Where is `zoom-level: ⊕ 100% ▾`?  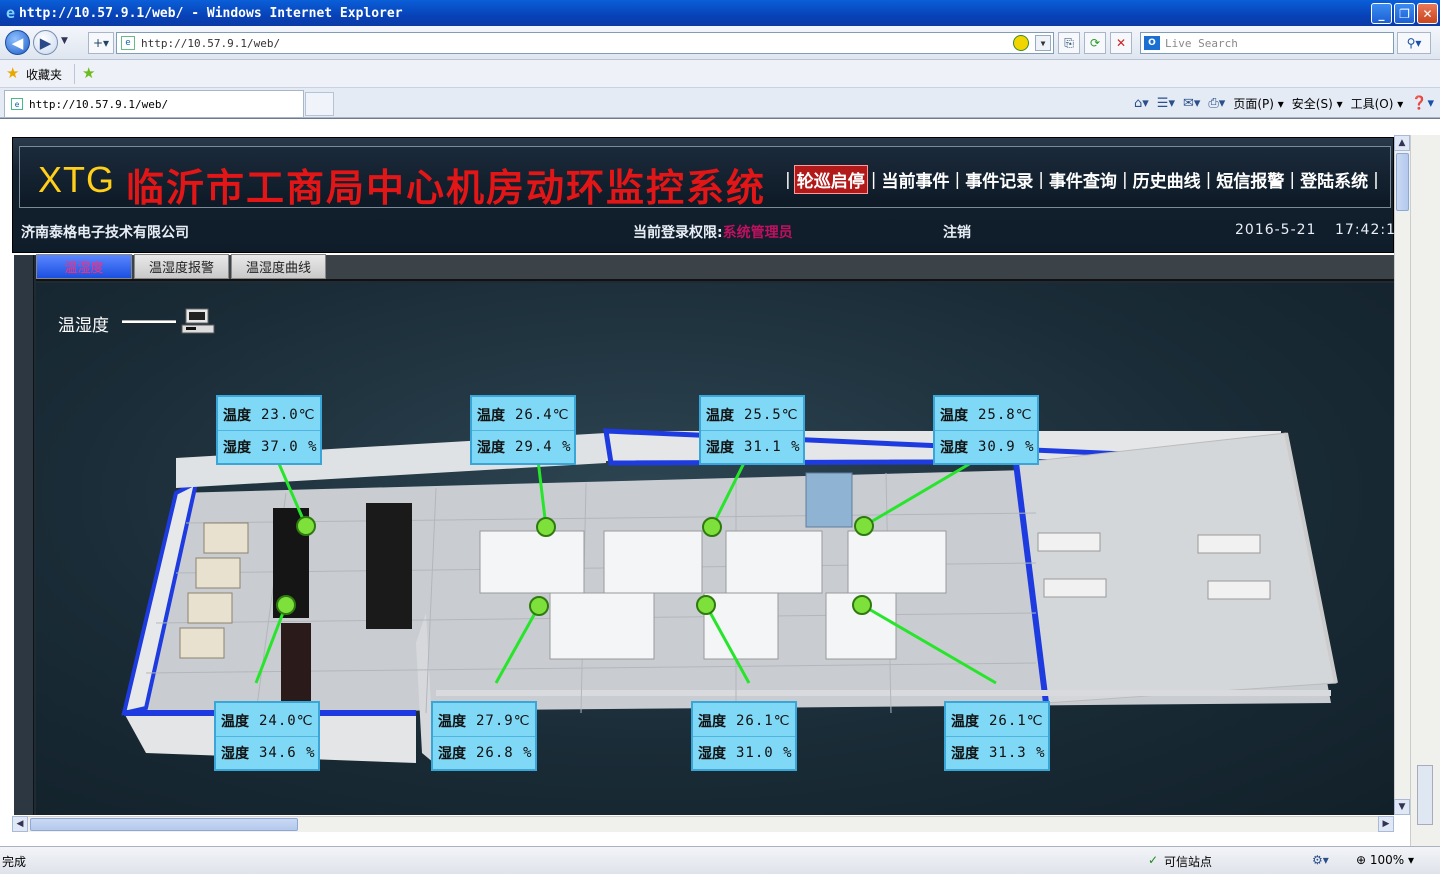
zoom-level: ⊕ 100% ▾ is located at coordinates (1385, 860).